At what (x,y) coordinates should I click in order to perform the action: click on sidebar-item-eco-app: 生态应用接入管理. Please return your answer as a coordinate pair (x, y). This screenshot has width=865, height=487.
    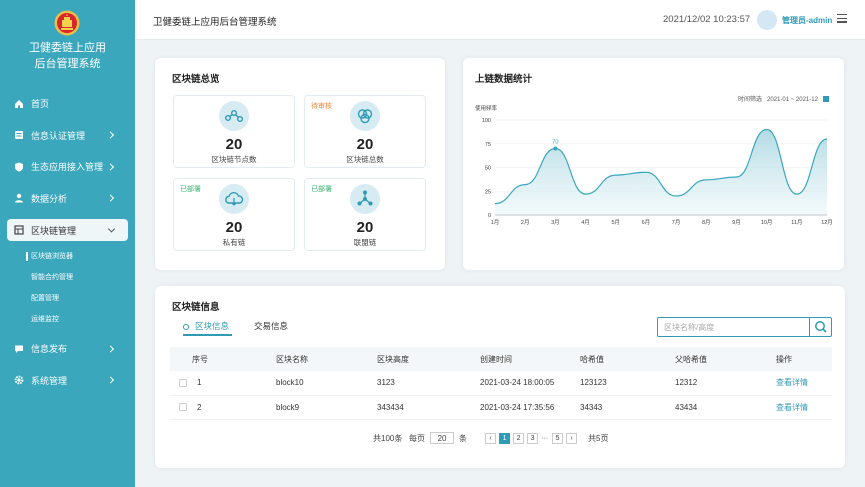
    Looking at the image, I should click on (67, 167).